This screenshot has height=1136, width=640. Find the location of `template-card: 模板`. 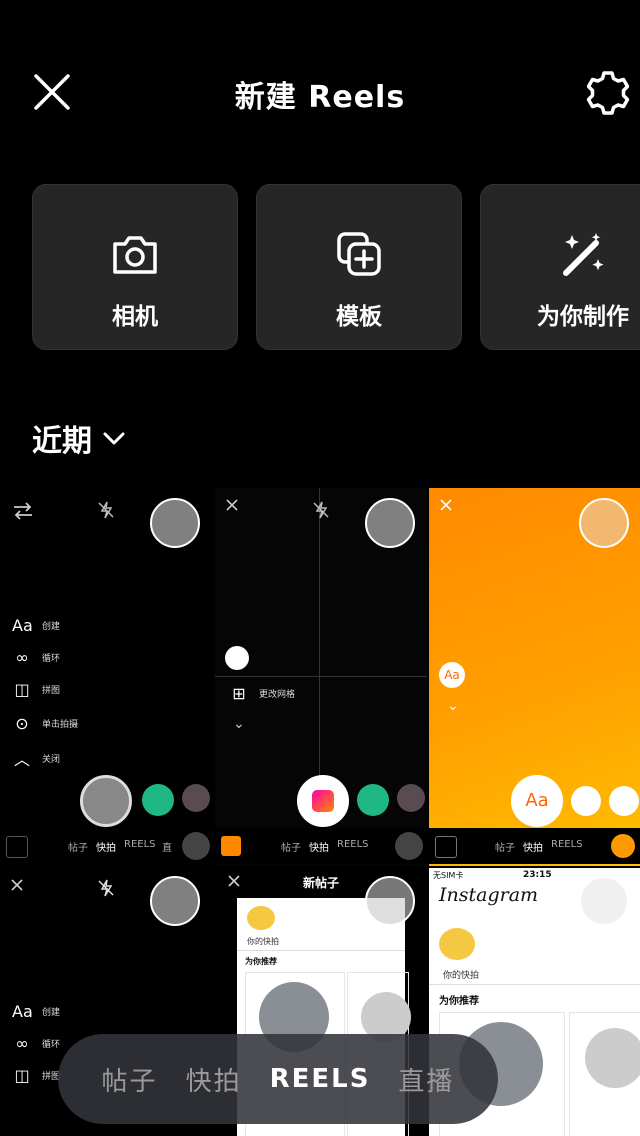

template-card: 模板 is located at coordinates (359, 267).